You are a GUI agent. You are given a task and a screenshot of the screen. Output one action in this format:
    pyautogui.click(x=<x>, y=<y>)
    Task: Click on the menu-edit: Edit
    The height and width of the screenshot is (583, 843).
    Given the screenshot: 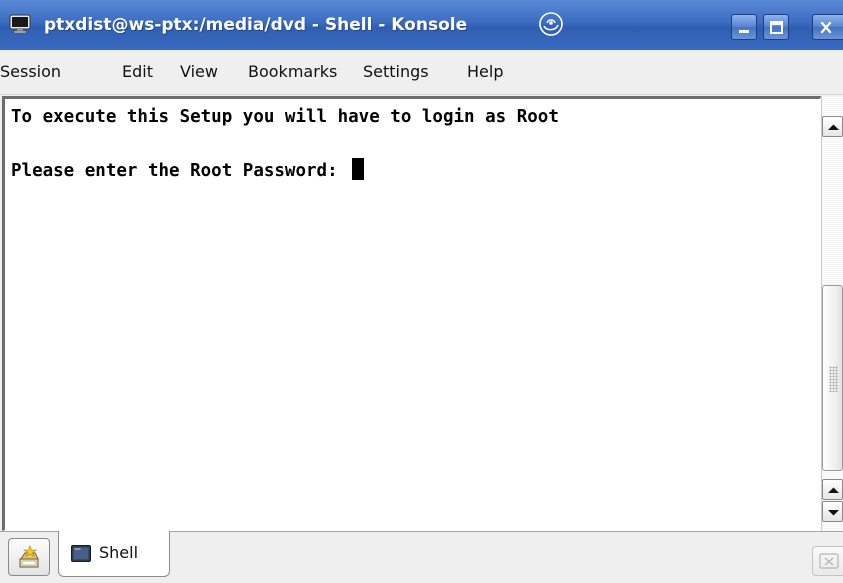 What is the action you would take?
    pyautogui.click(x=137, y=72)
    